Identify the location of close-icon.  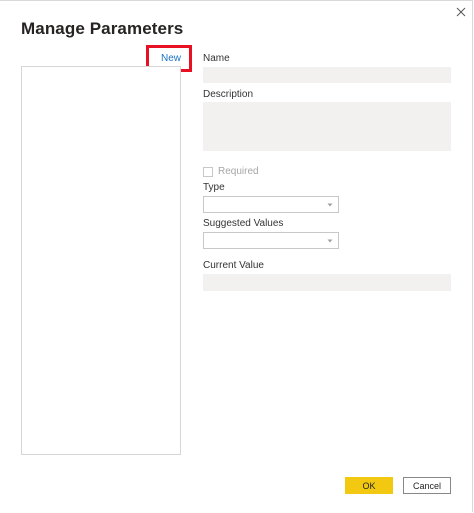
(461, 12).